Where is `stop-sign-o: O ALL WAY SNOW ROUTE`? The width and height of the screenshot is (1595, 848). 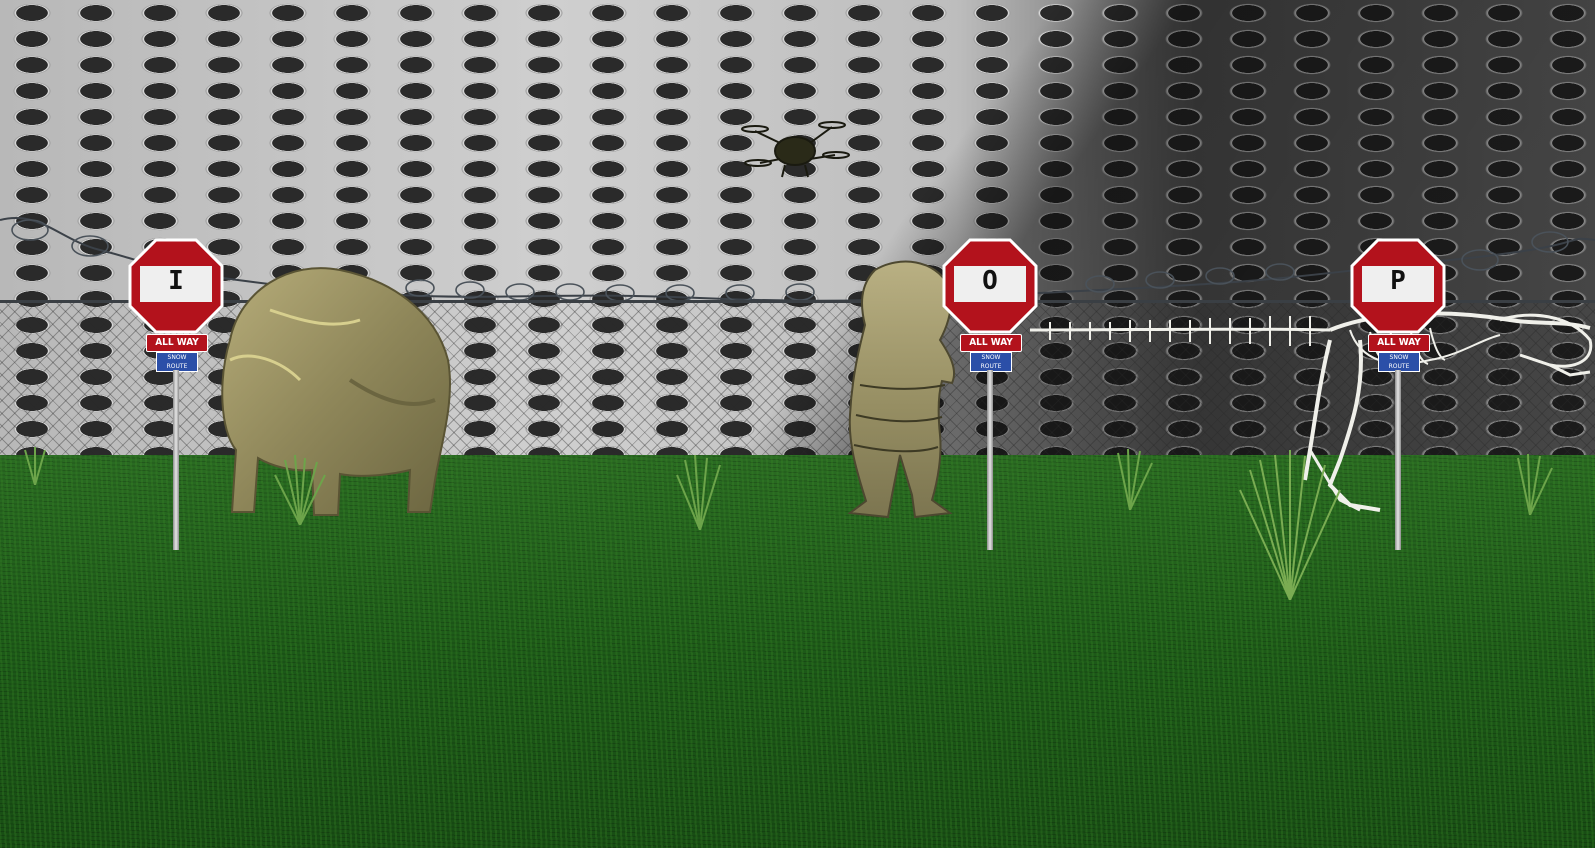 stop-sign-o: O ALL WAY SNOW ROUTE is located at coordinates (990, 398).